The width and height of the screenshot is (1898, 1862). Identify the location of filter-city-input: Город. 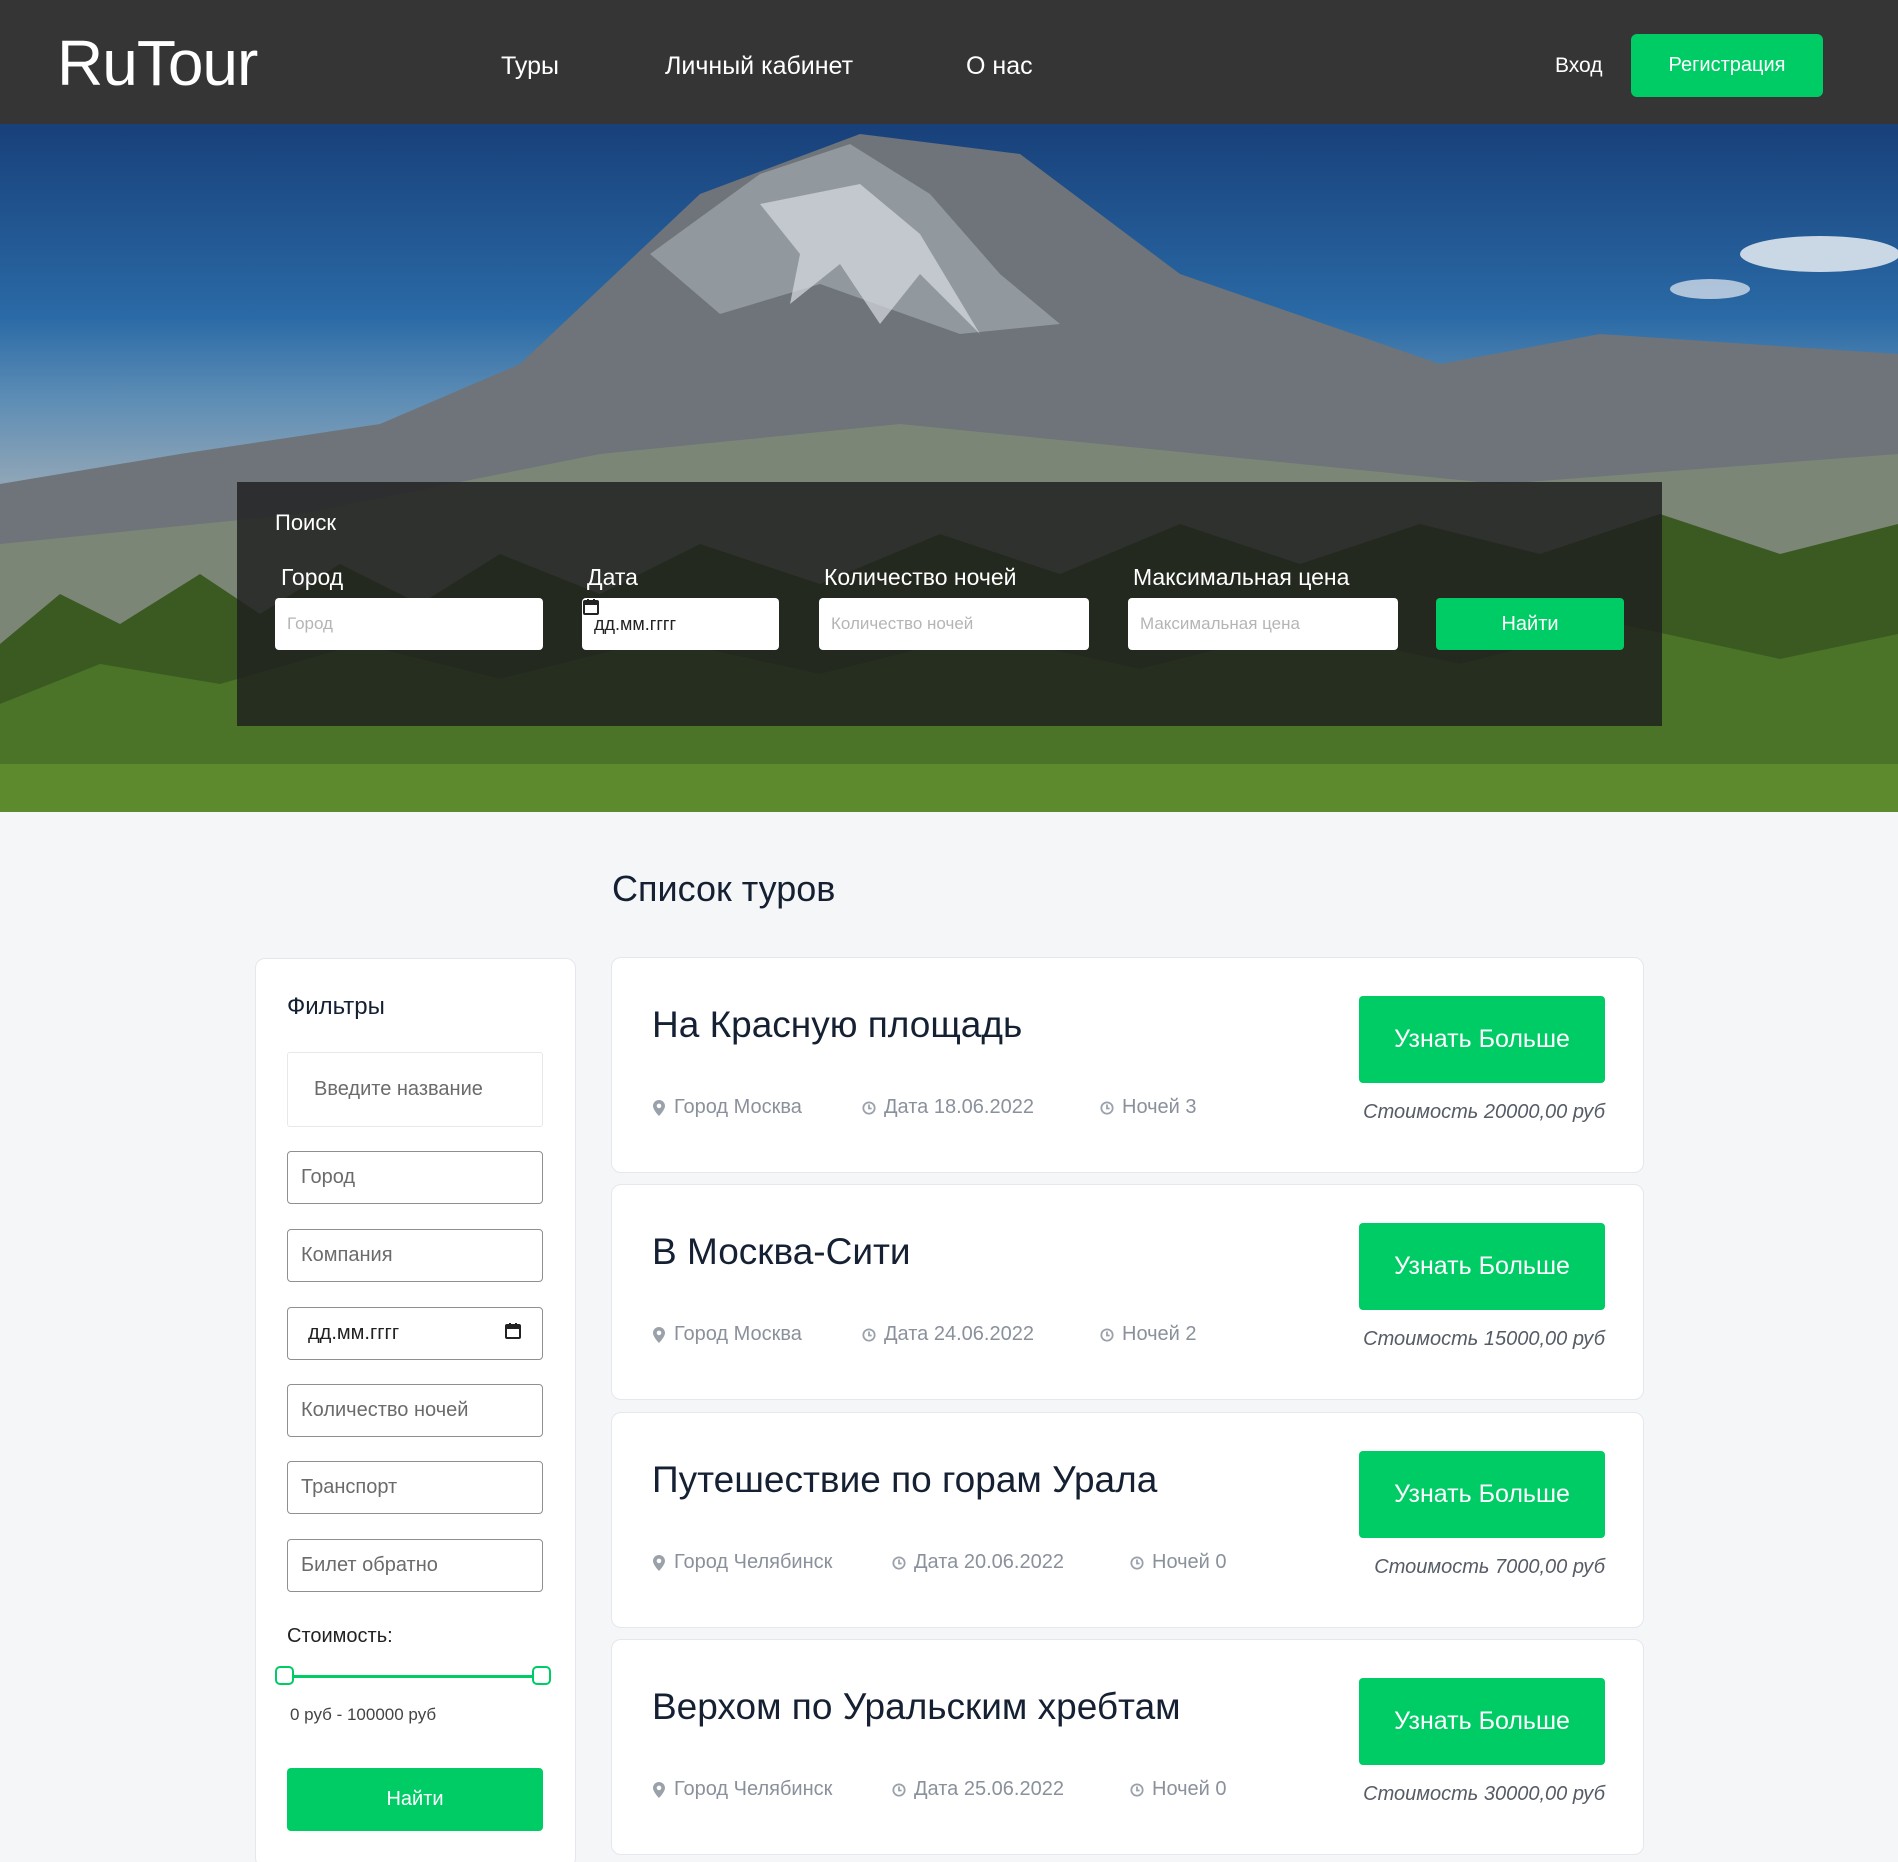
(415, 1177).